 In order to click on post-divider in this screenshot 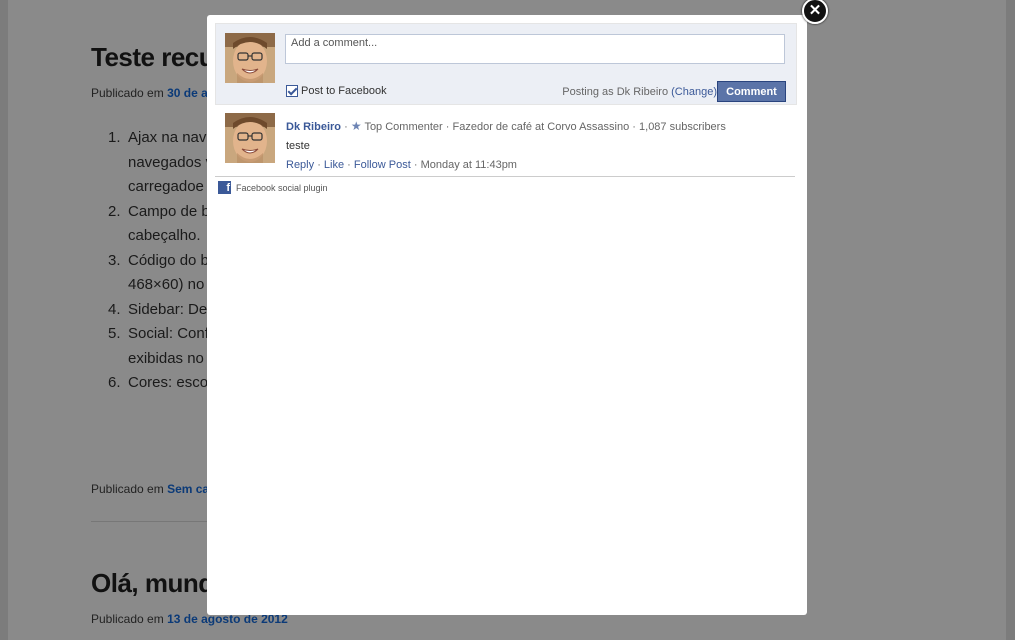, I will do `click(156, 521)`.